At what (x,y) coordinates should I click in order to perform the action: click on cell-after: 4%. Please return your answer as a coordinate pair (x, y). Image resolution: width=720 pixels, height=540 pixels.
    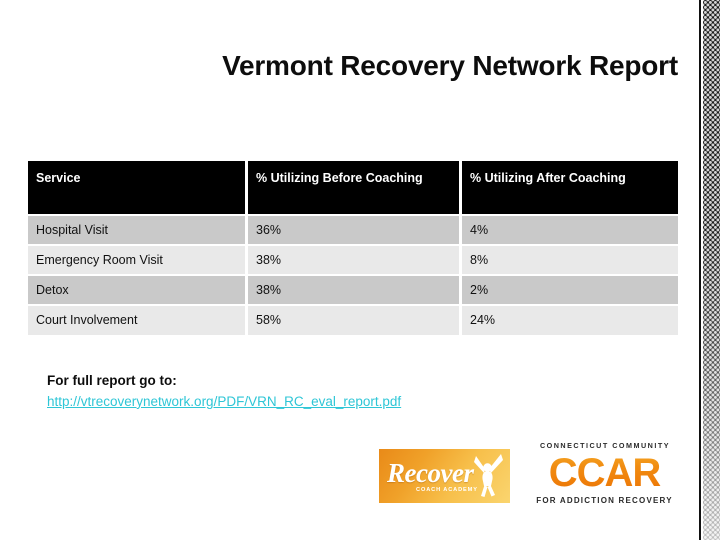
    Looking at the image, I should click on (570, 229).